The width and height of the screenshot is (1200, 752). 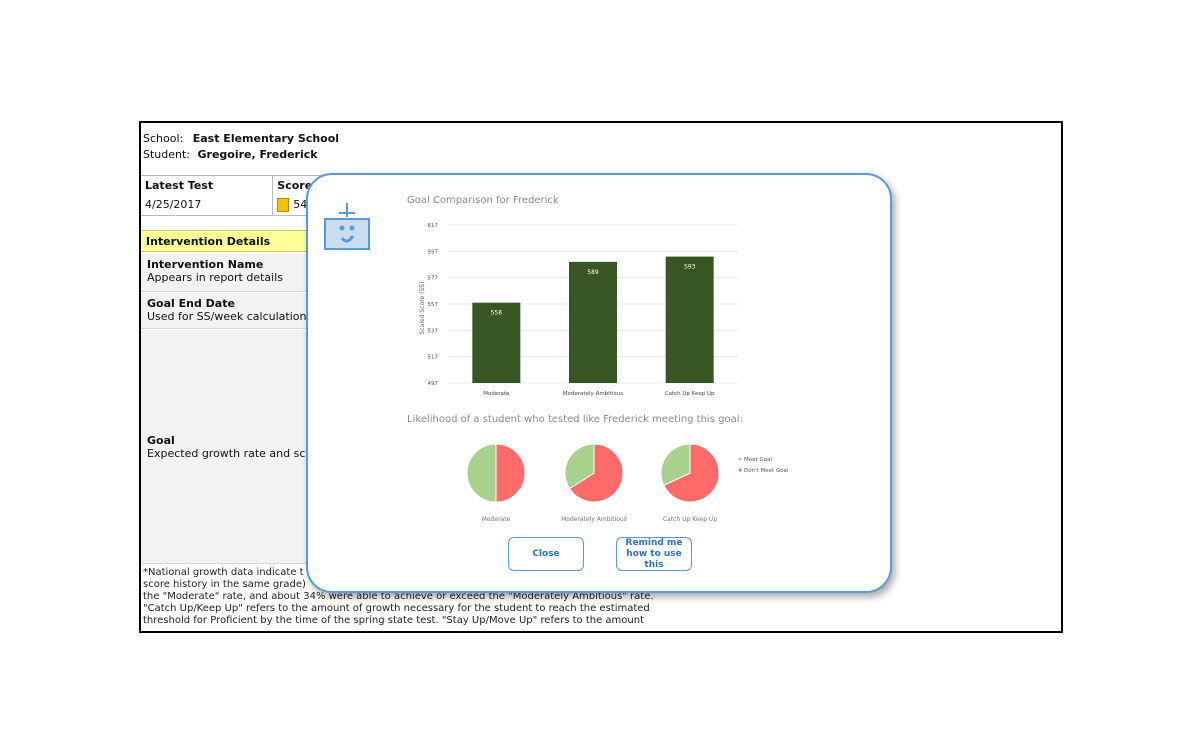 What do you see at coordinates (433, 252) in the screenshot?
I see `y-tick-label: 597` at bounding box center [433, 252].